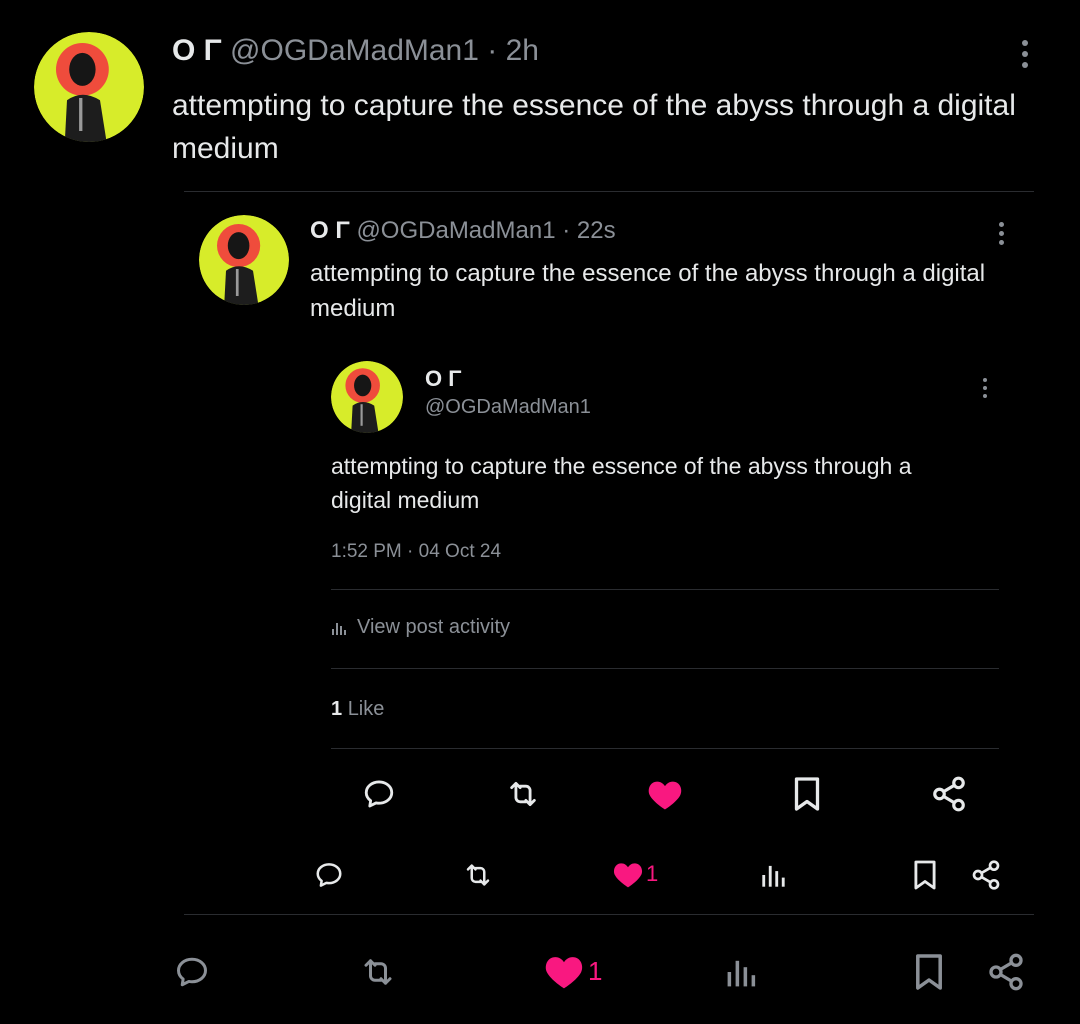  Describe the element at coordinates (513, 50) in the screenshot. I see `timestamp: · 2h` at that location.